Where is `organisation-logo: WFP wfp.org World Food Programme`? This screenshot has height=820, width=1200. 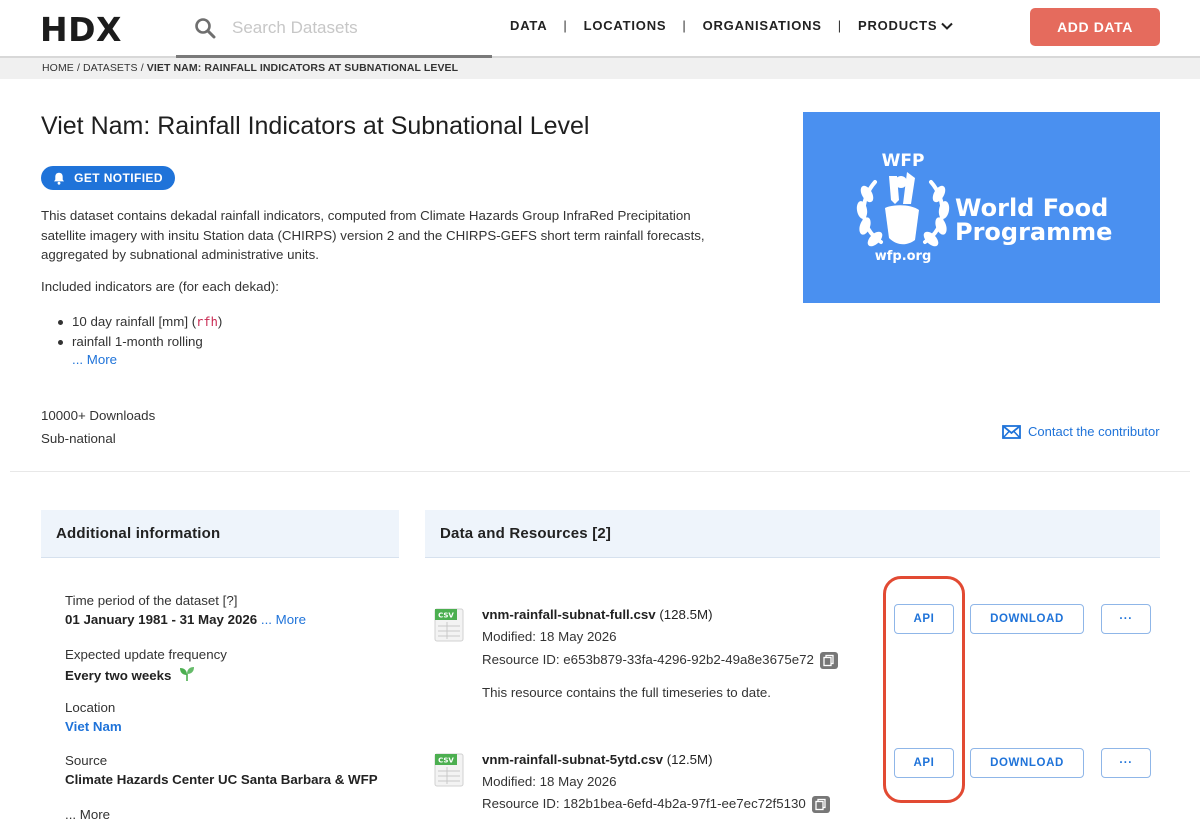 organisation-logo: WFP wfp.org World Food Programme is located at coordinates (981, 207).